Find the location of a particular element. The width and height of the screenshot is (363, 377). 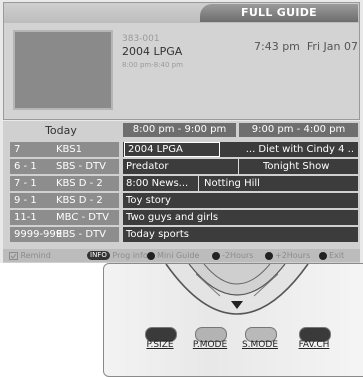

yellow-button-icon is located at coordinates (269, 255).